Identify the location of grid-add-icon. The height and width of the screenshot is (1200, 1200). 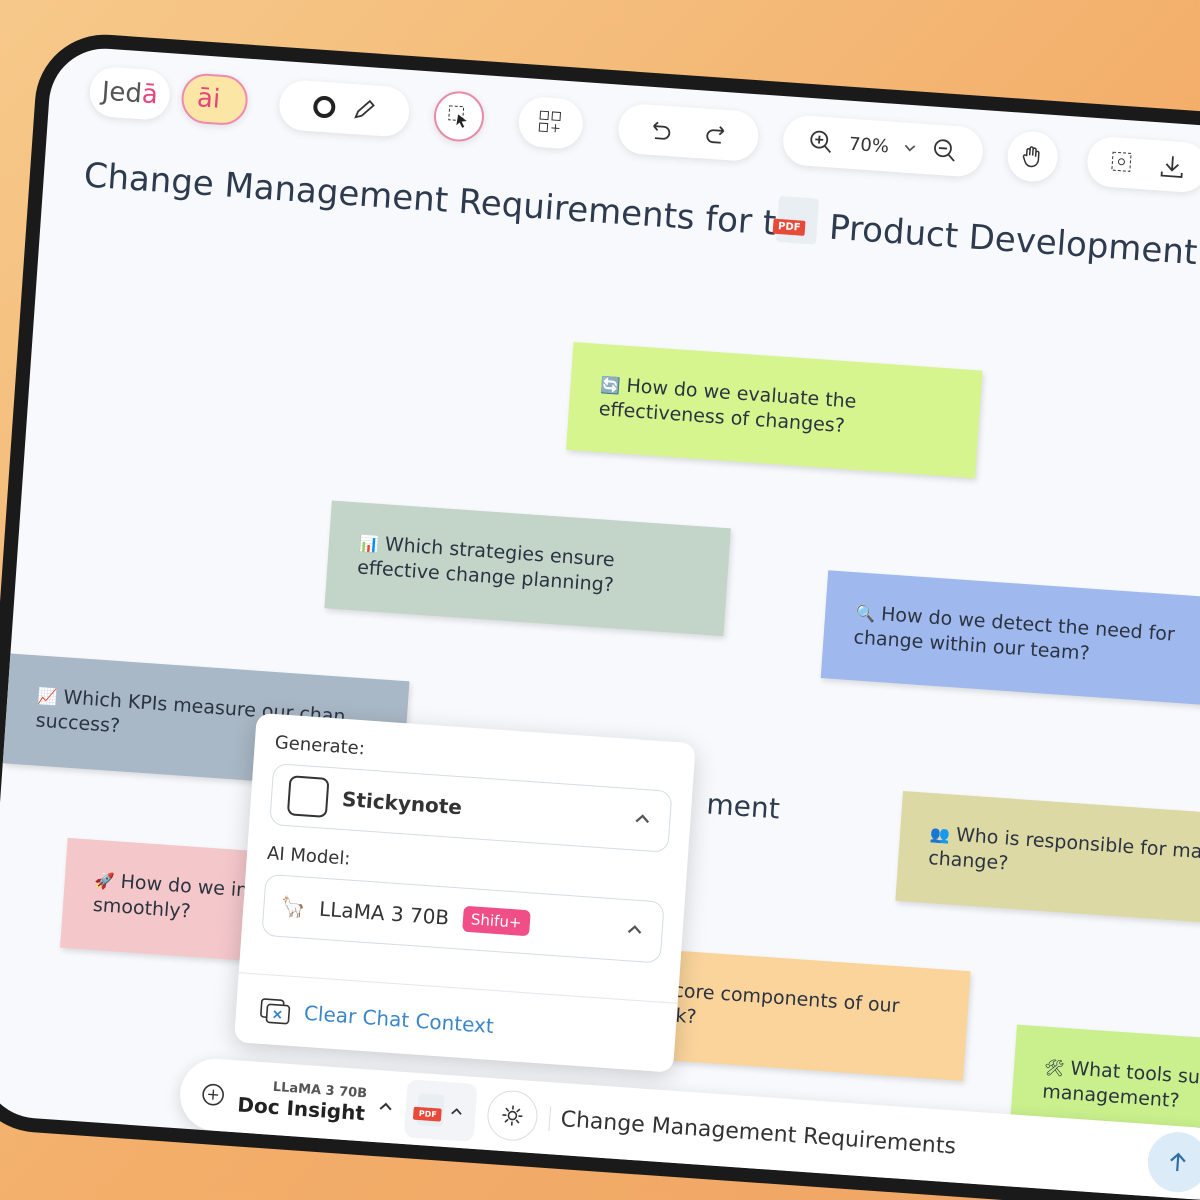
(550, 121).